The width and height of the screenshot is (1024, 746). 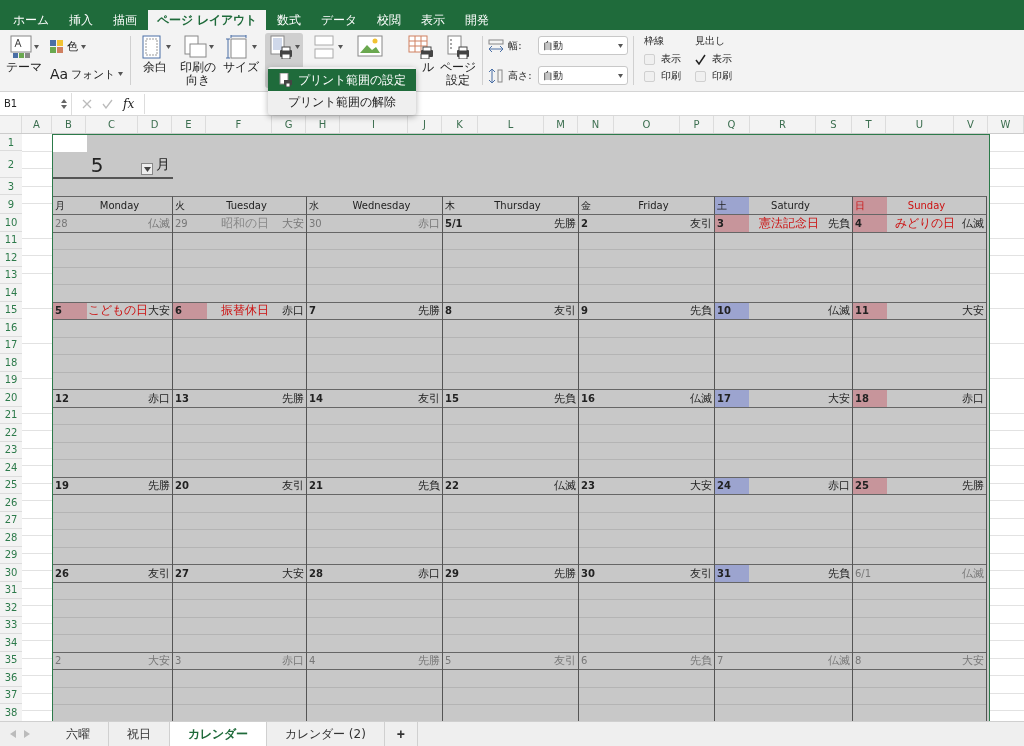 What do you see at coordinates (926, 205) in the screenshot?
I see `weekday-name: Sunday` at bounding box center [926, 205].